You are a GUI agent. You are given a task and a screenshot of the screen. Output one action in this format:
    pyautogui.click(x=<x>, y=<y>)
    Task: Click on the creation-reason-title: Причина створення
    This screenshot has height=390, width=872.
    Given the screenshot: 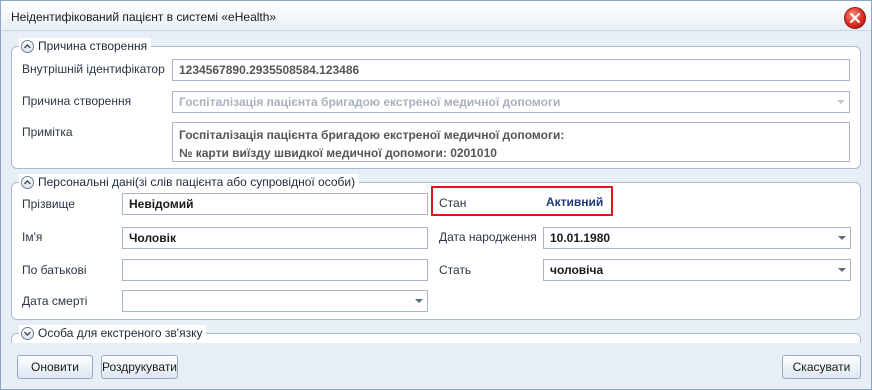 What is the action you would take?
    pyautogui.click(x=93, y=46)
    